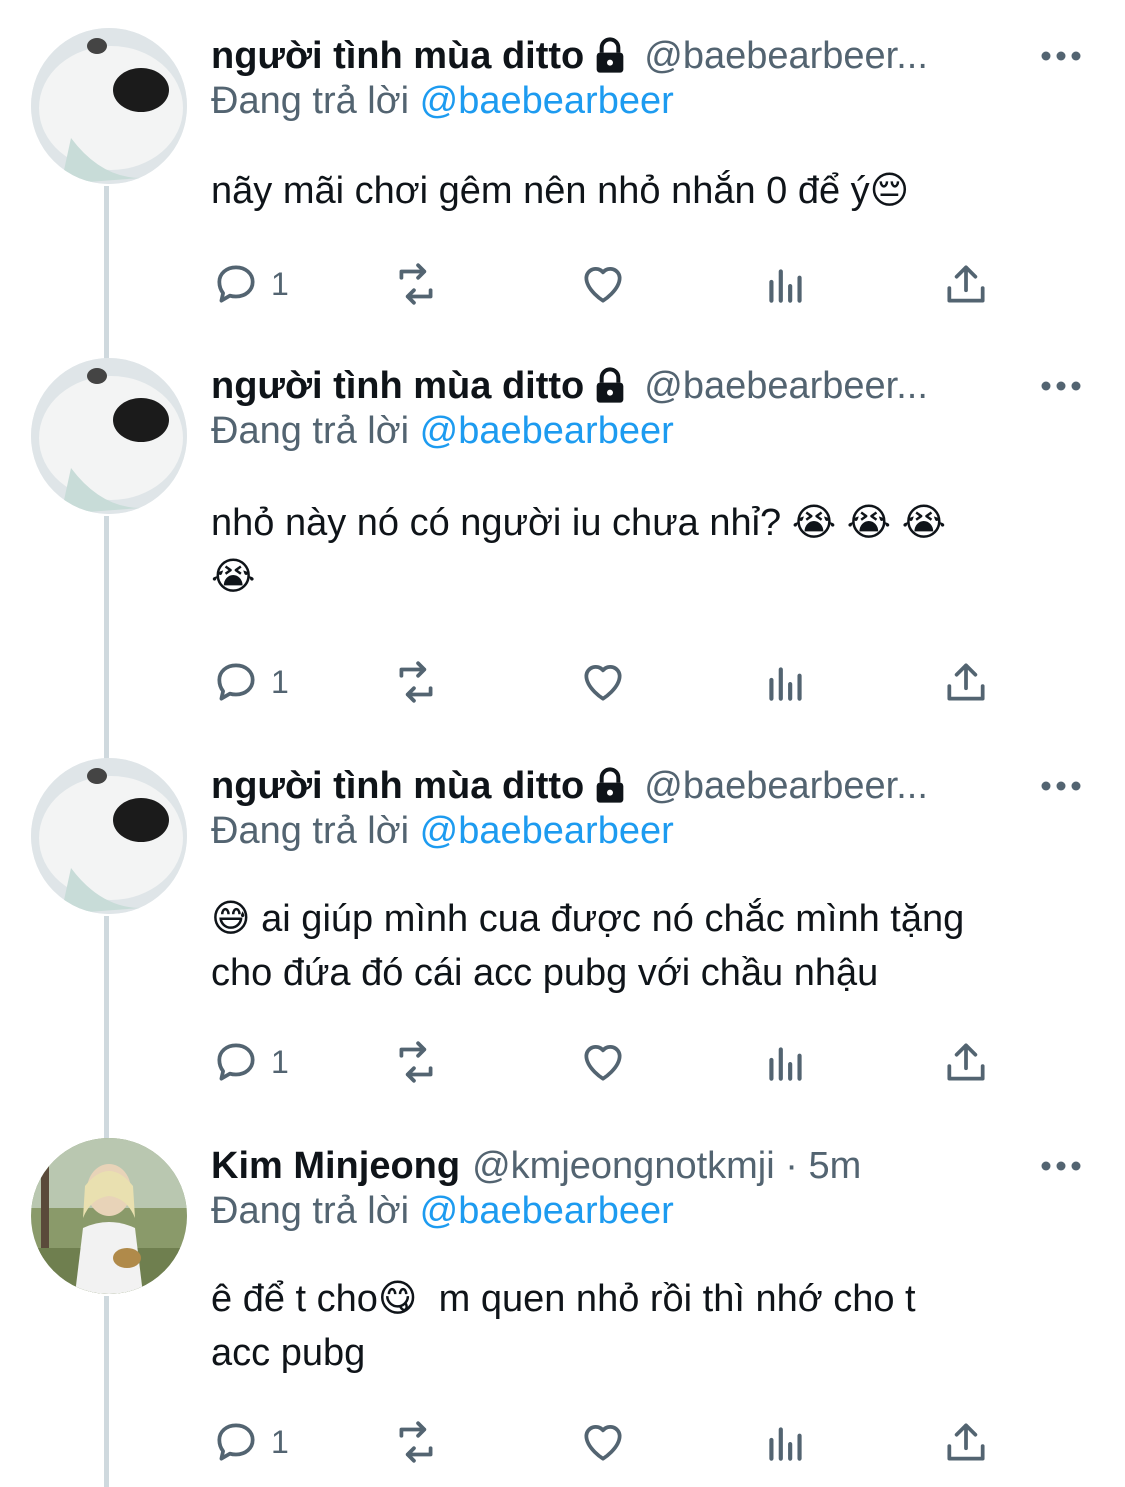 Image resolution: width=1125 pixels, height=1487 pixels. I want to click on display-name: Kim Minjeong, so click(335, 1166).